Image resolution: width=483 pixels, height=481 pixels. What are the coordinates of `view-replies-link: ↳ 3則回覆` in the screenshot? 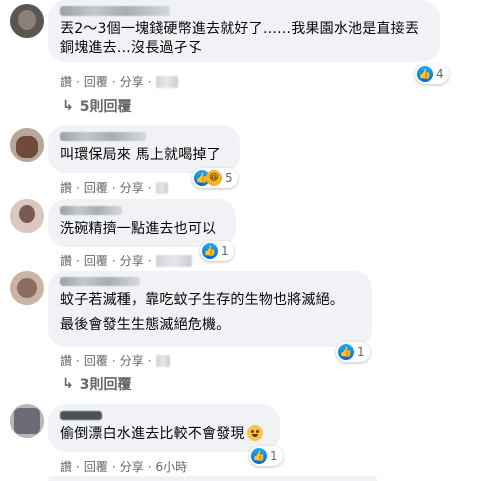 It's located at (96, 384).